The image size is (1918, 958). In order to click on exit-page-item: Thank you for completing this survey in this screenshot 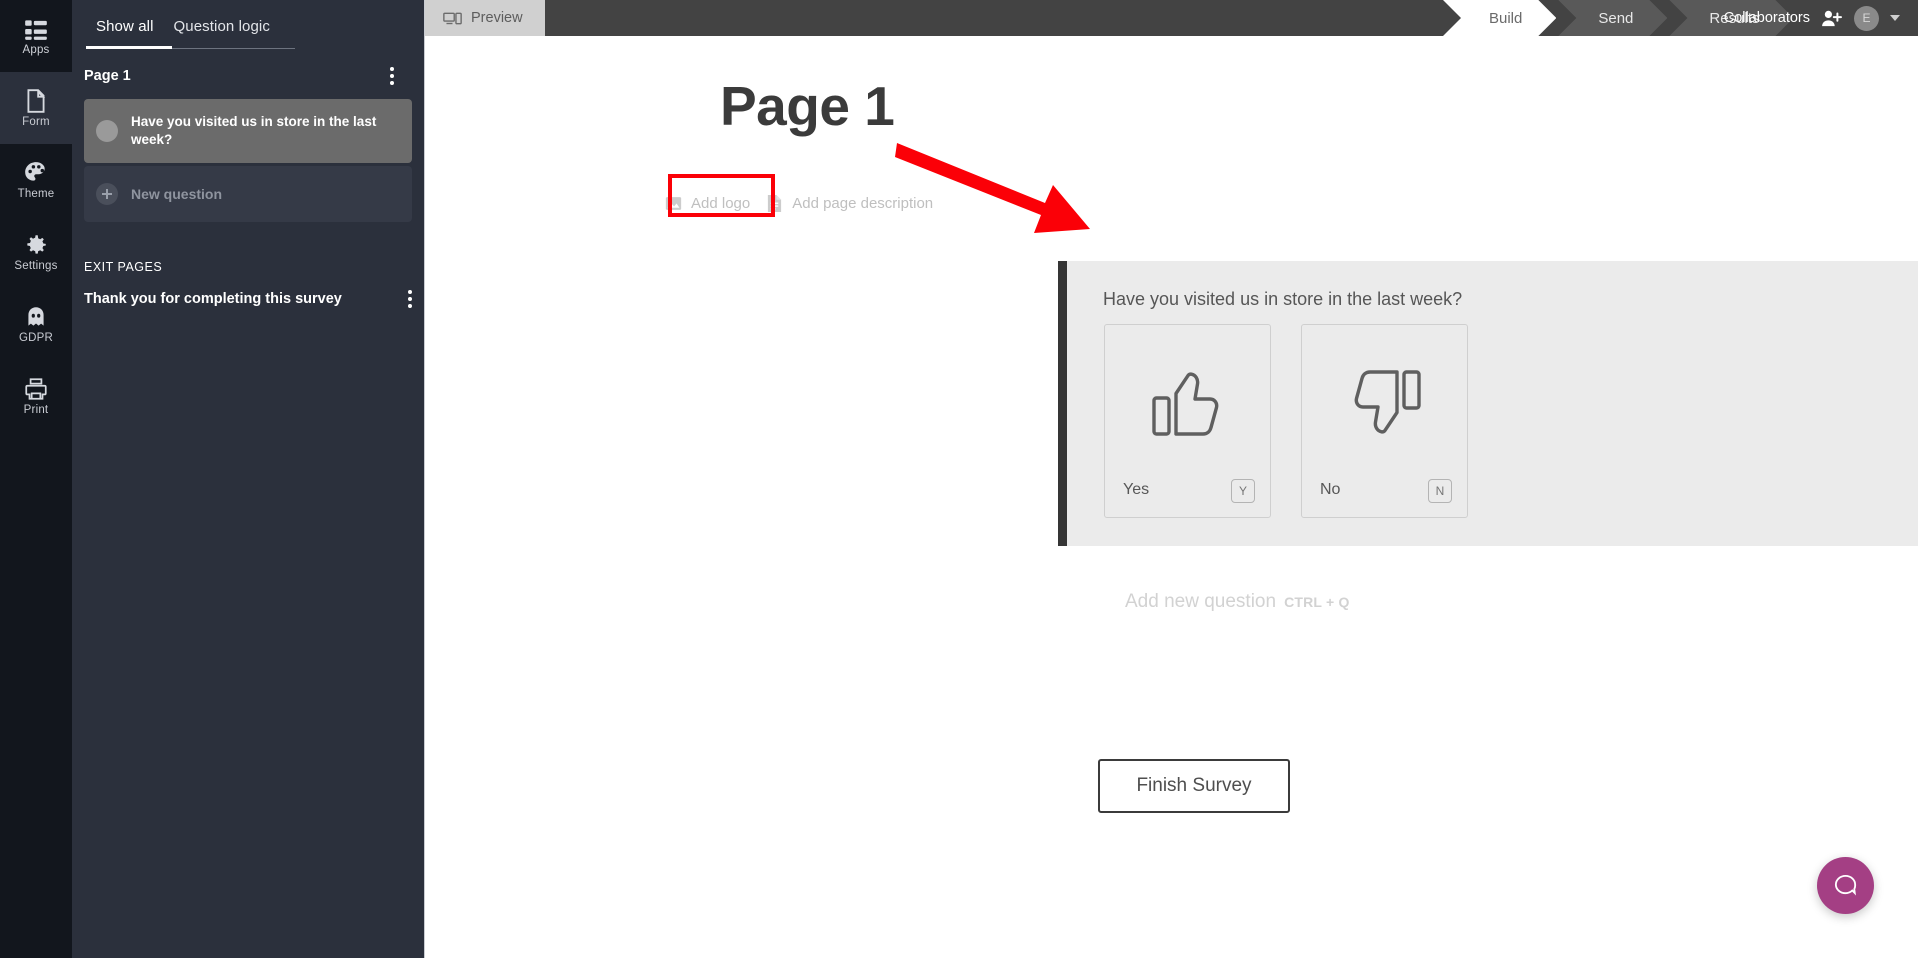, I will do `click(248, 293)`.